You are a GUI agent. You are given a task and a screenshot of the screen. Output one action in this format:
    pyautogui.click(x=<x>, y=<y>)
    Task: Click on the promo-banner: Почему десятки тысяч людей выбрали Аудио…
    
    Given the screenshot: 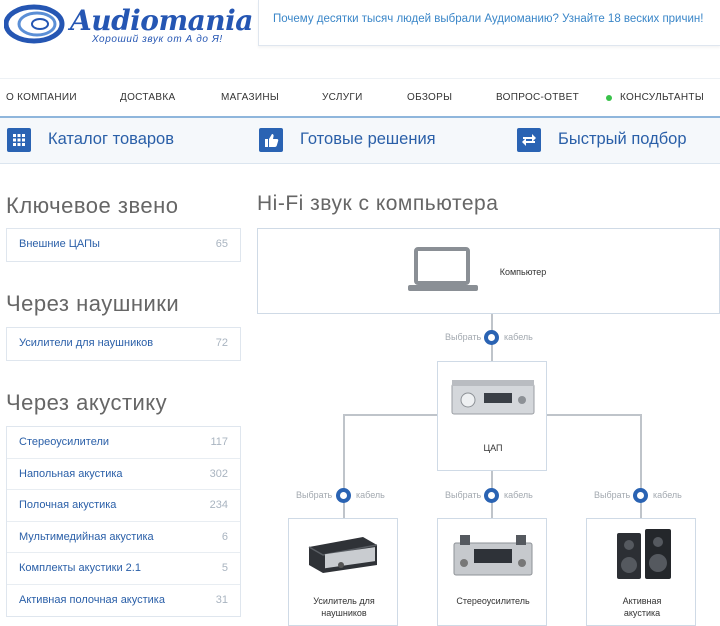 What is the action you would take?
    pyautogui.click(x=489, y=23)
    